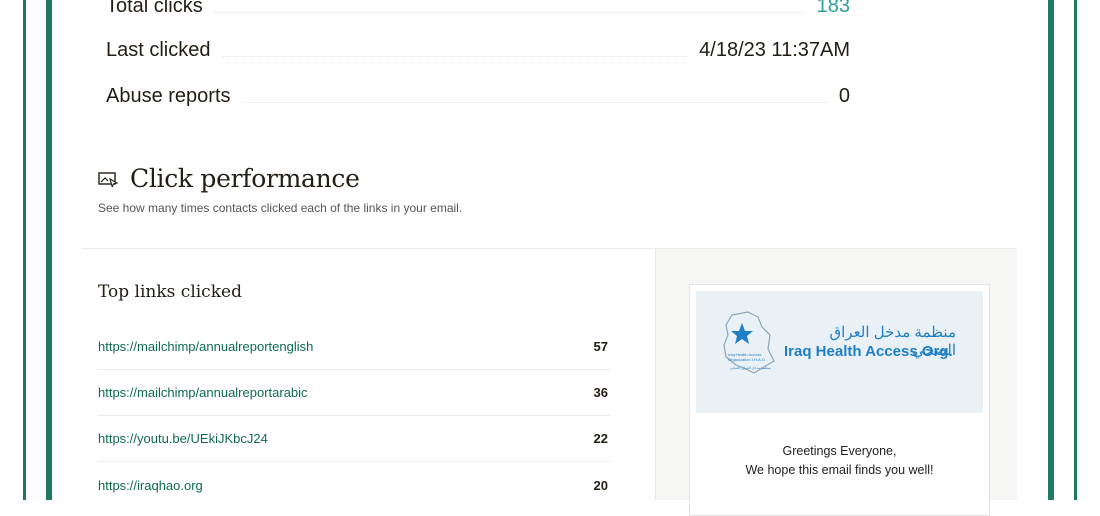 This screenshot has width=1100, height=516. Describe the element at coordinates (354, 439) in the screenshot. I see `link-row: https://youtu.be/UEkiJKbcJ24 22` at that location.